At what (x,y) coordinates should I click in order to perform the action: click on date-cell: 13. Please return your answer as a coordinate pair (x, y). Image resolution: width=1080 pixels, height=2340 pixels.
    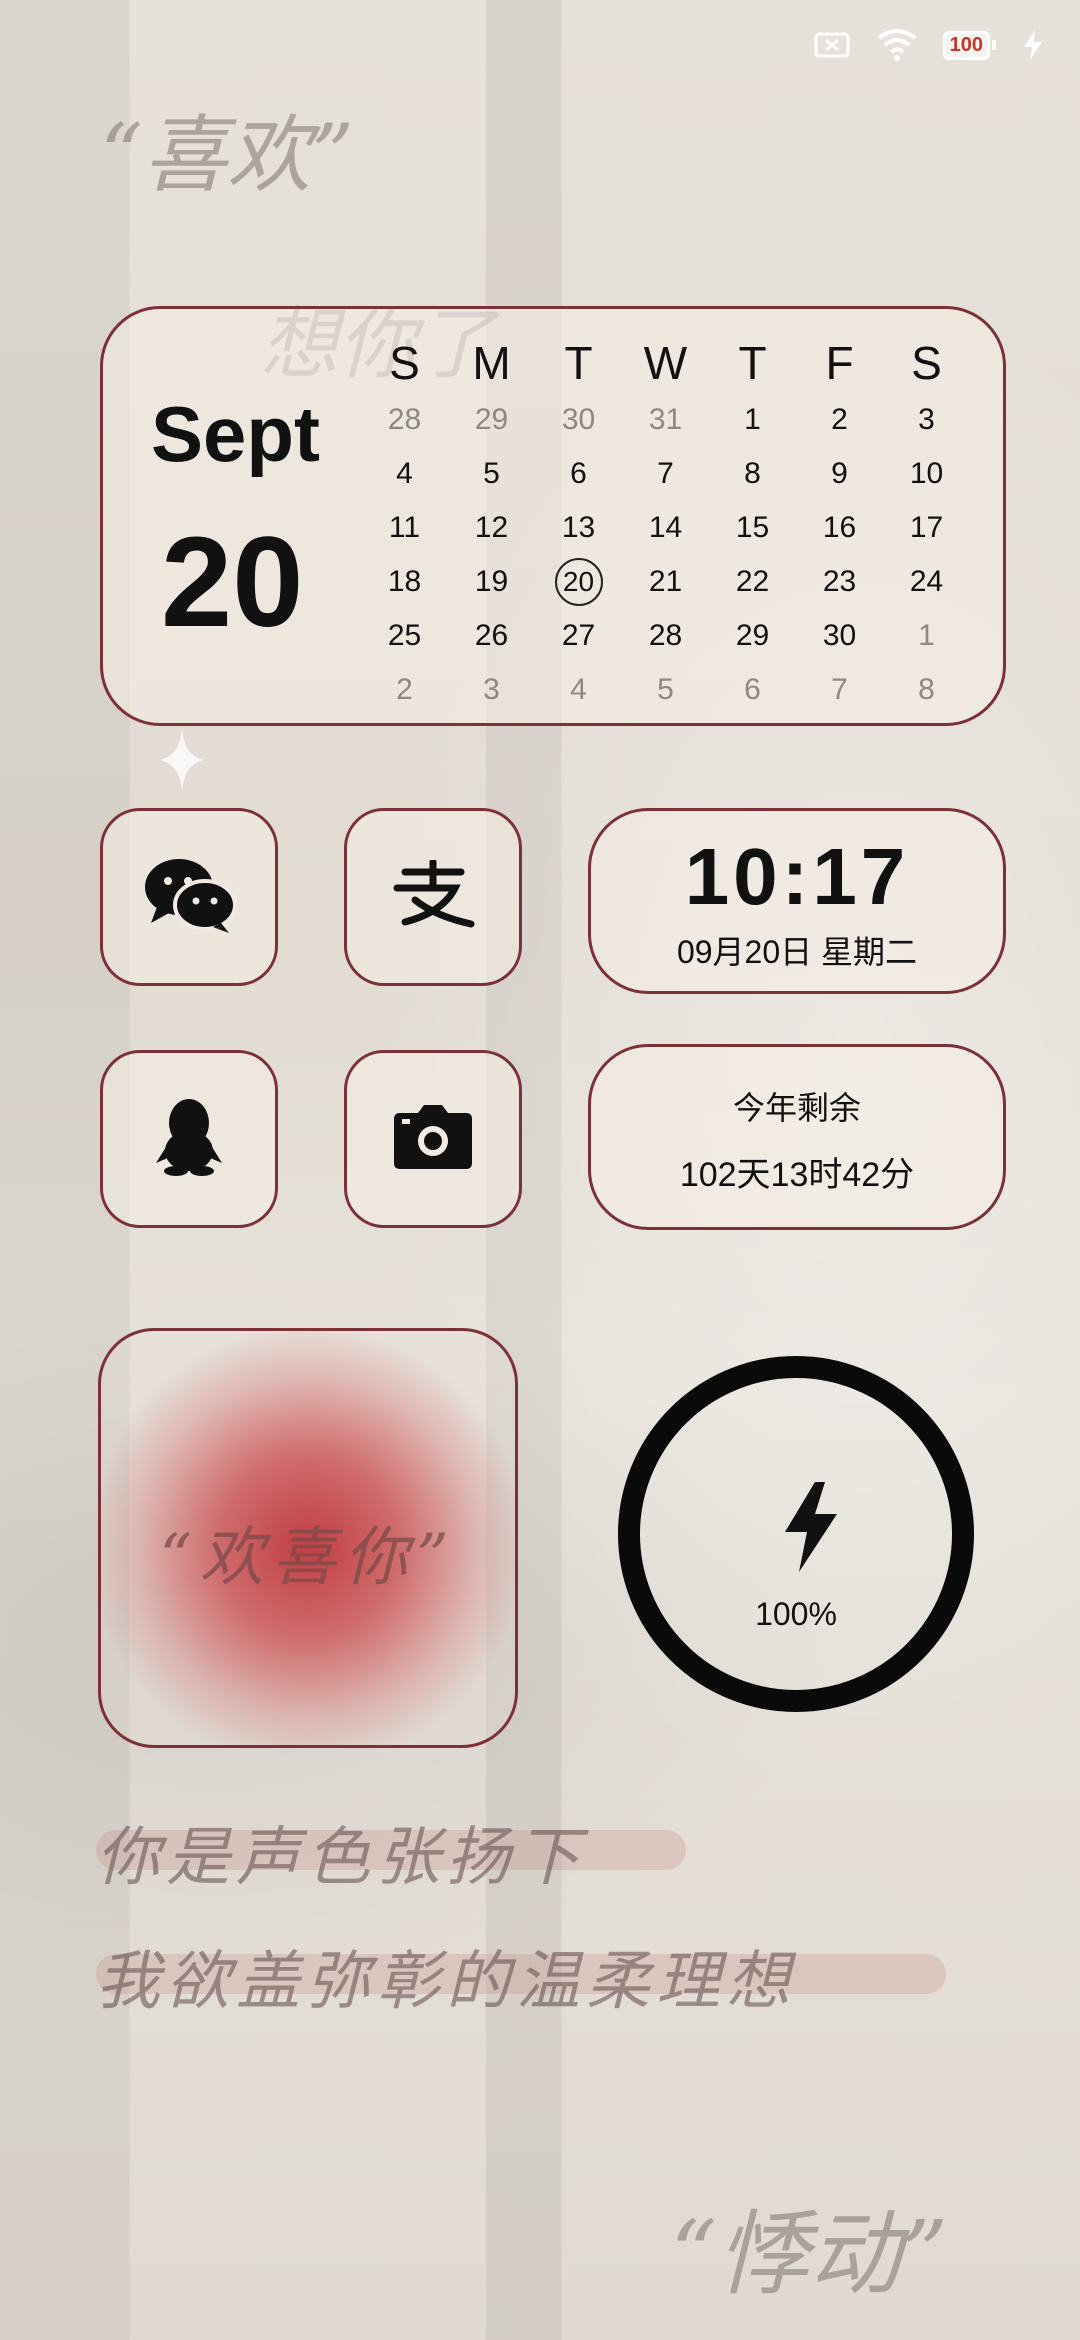
    Looking at the image, I should click on (578, 527).